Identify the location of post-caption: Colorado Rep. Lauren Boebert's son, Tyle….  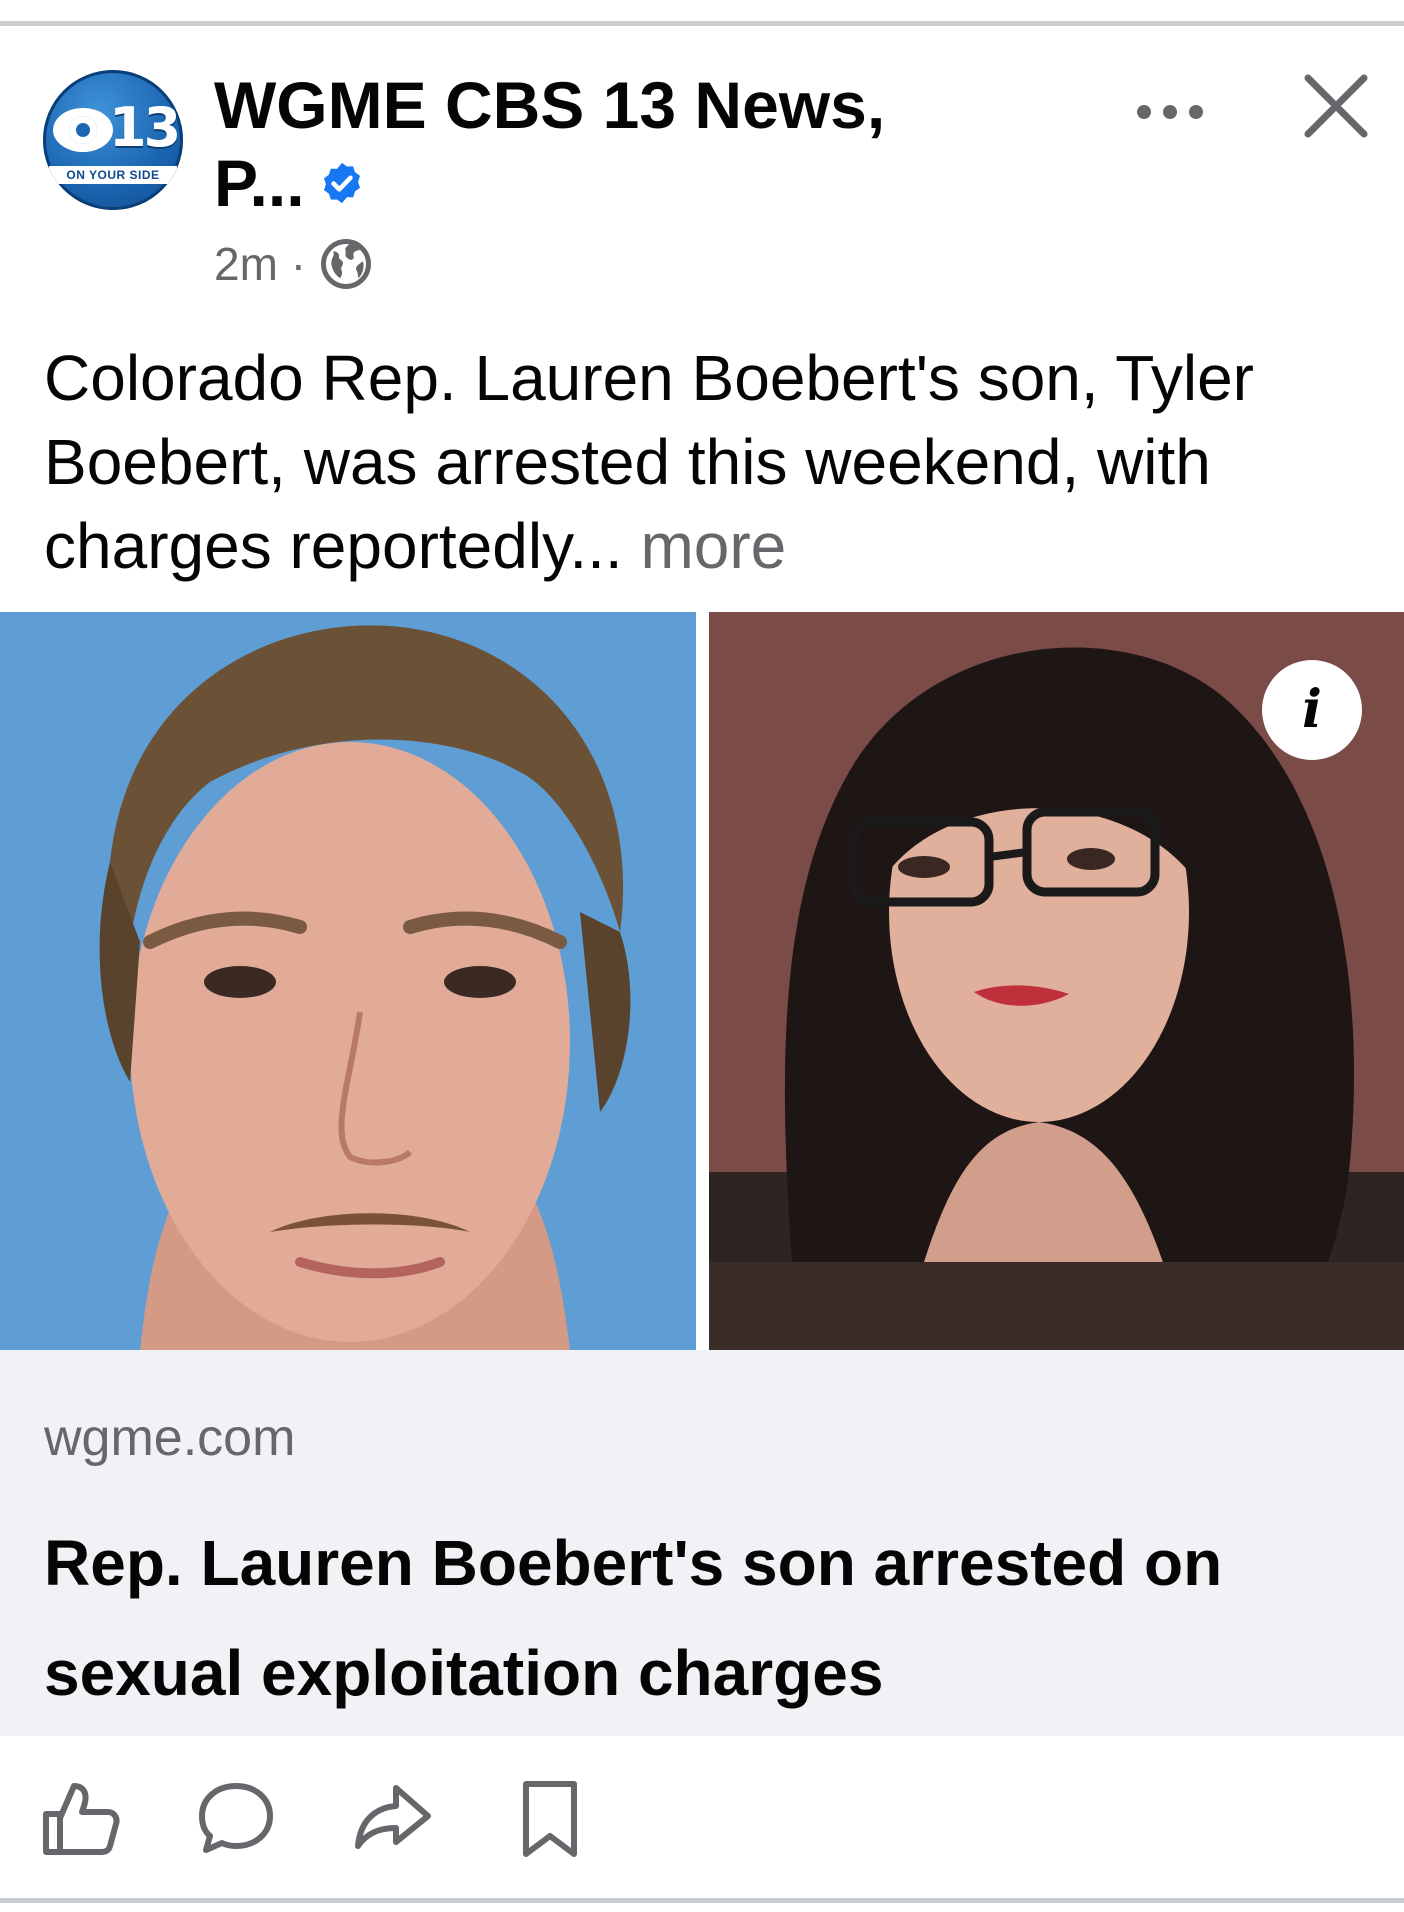
(709, 462).